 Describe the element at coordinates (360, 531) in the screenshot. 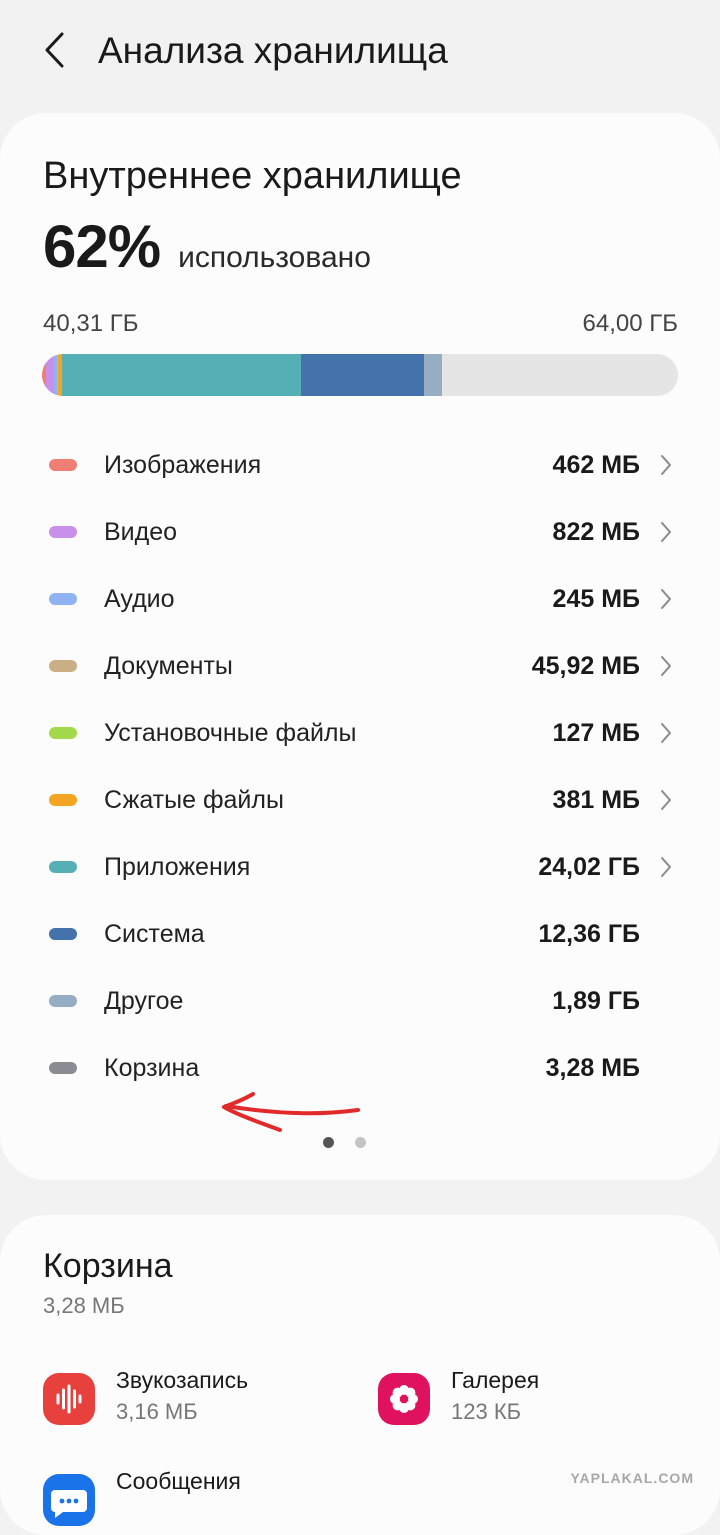

I see `category-row: Видео 822 МБ` at that location.